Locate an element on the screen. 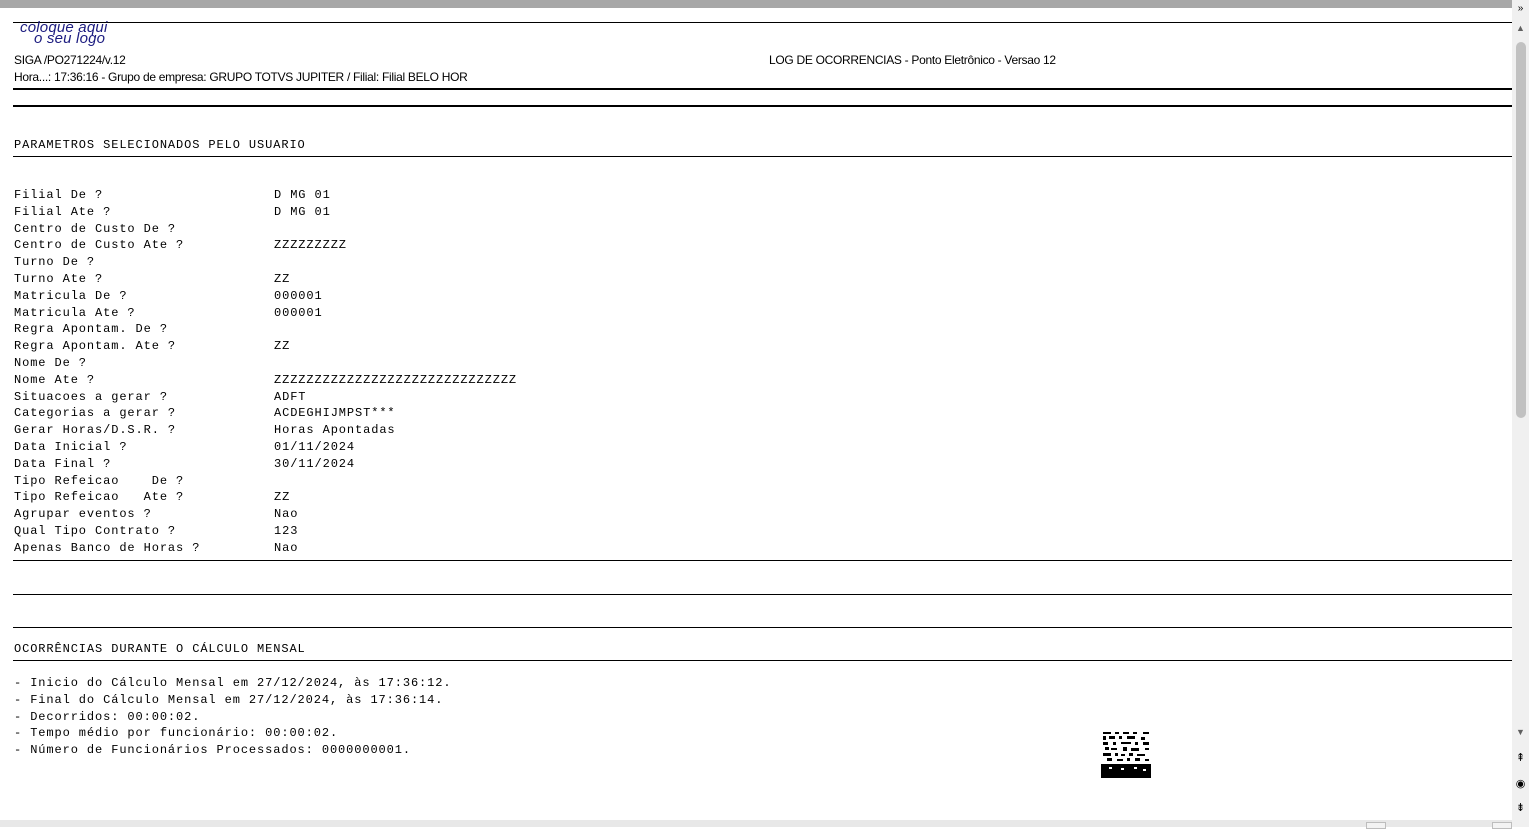  param-row: Turno Ate ? ZZ is located at coordinates (265, 279).